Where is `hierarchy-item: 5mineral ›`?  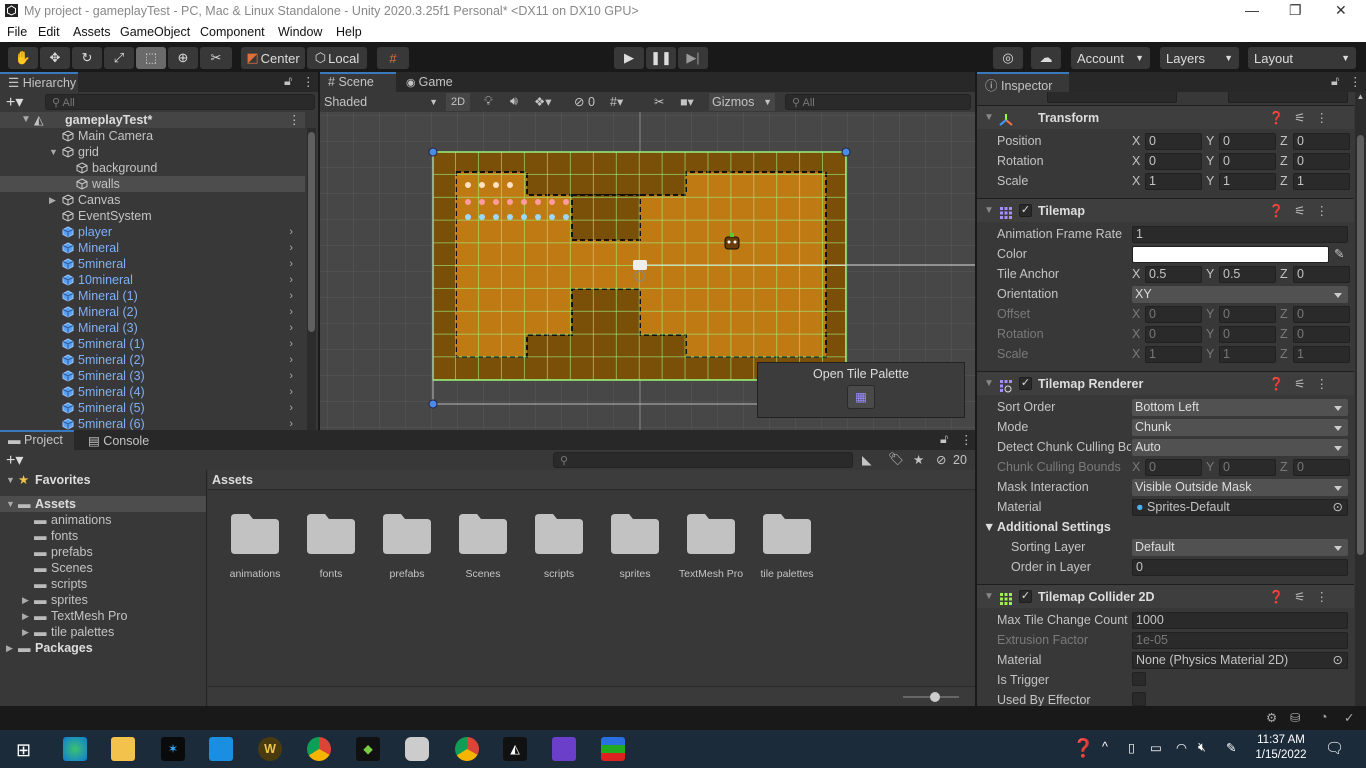 hierarchy-item: 5mineral › is located at coordinates (152, 264).